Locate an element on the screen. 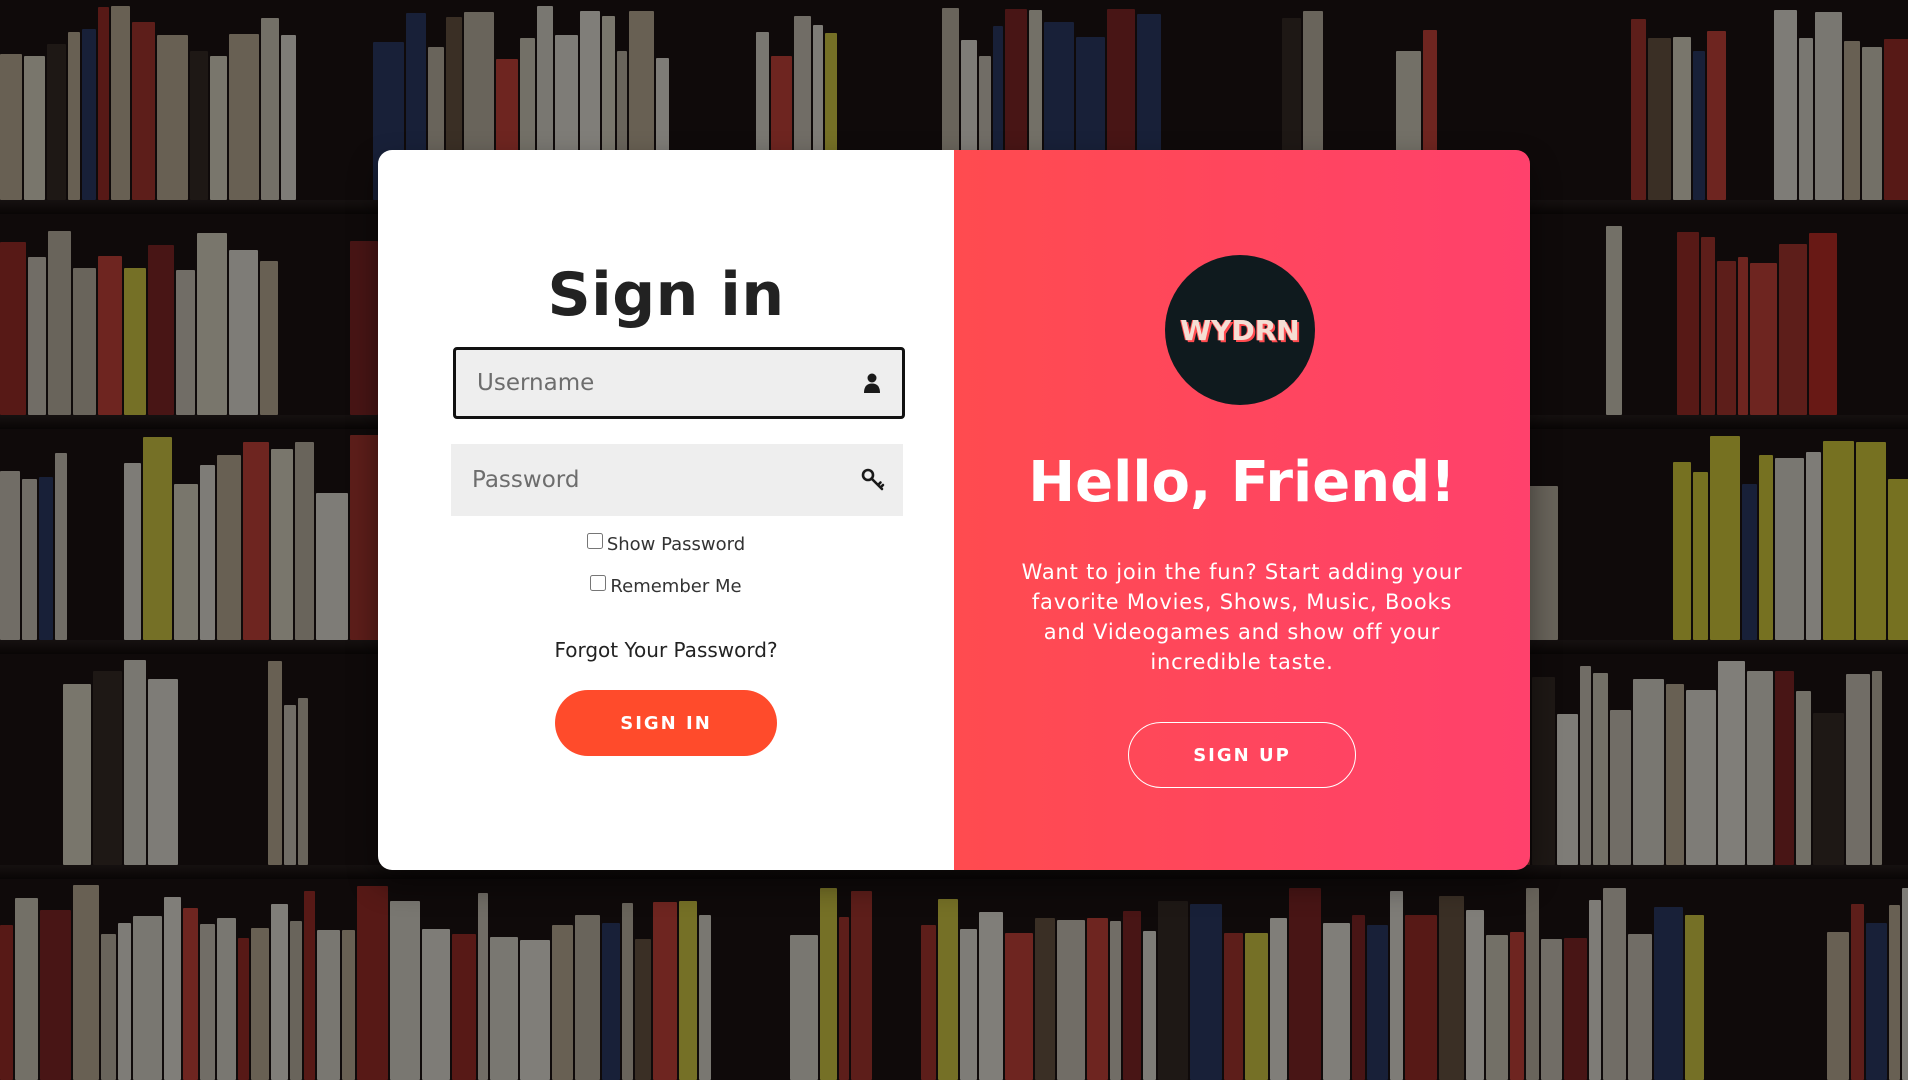 Image resolution: width=1920 pixels, height=1080 pixels. signin-title: Sign in is located at coordinates (666, 295).